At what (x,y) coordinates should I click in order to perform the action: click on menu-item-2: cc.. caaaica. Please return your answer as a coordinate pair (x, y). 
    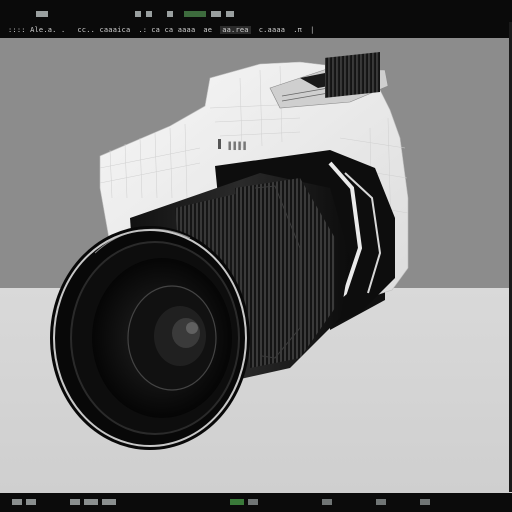
    Looking at the image, I should click on (103, 30).